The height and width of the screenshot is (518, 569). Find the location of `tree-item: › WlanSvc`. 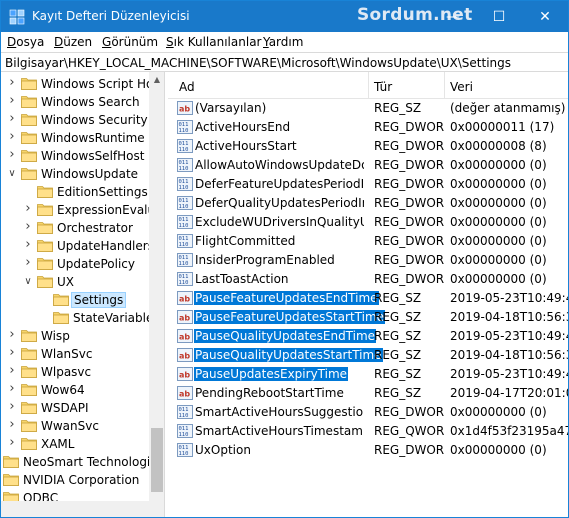

tree-item: › WlanSvc is located at coordinates (75, 354).